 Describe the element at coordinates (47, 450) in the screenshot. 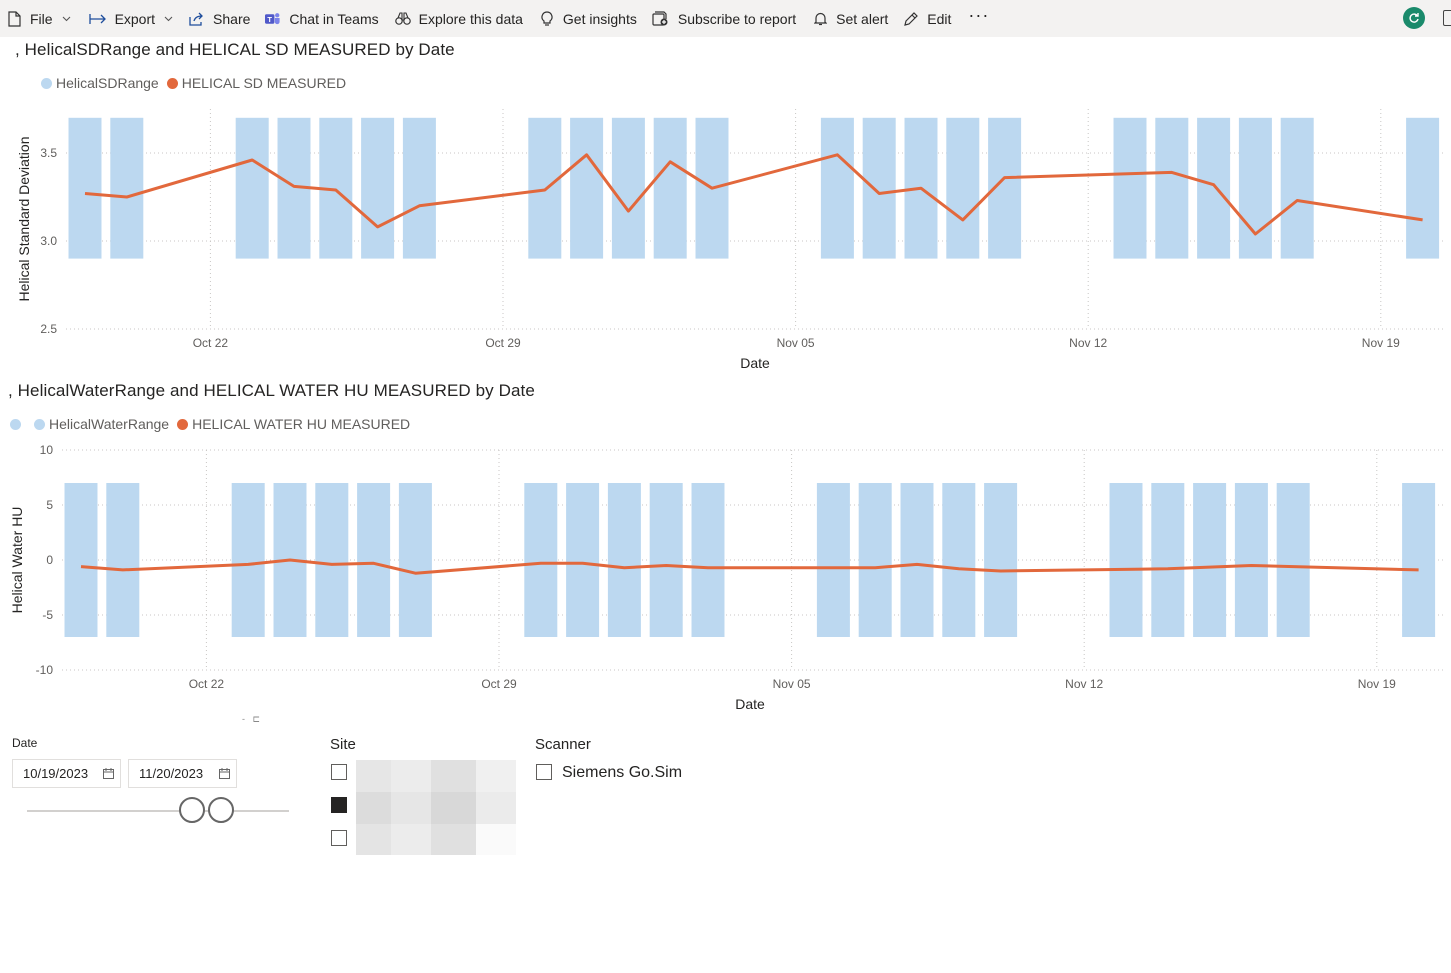

I see `y-tick-label: 10` at that location.